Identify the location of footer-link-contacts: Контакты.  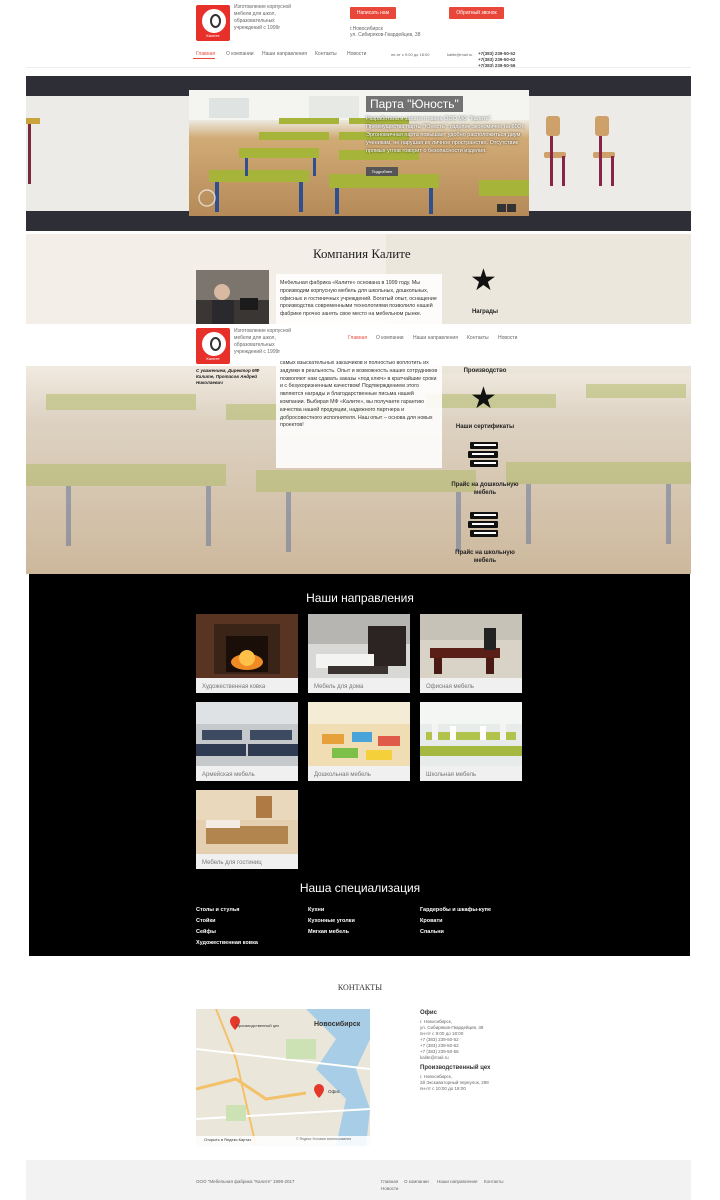
(493, 1181).